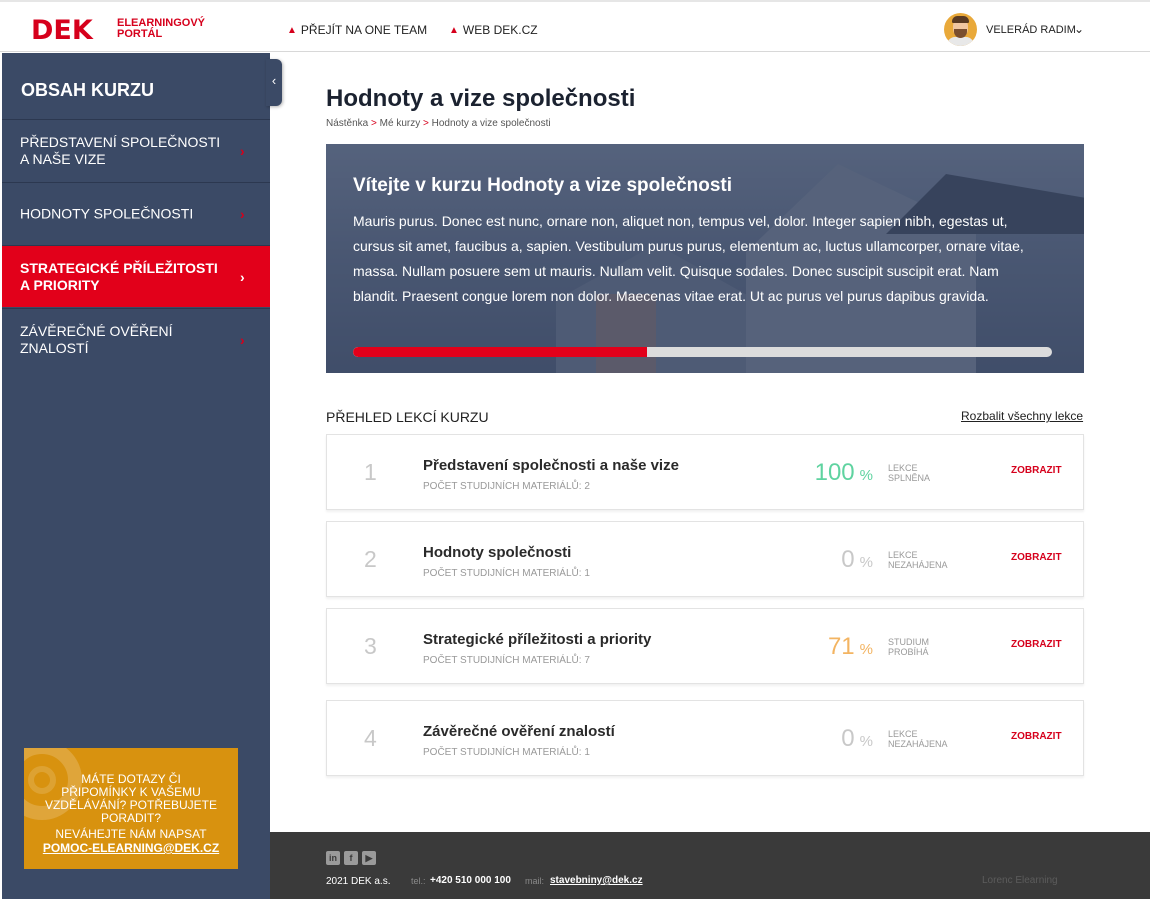  I want to click on link-one-team: ▲ PŘEJÍT NA ONE TEAM, so click(357, 30).